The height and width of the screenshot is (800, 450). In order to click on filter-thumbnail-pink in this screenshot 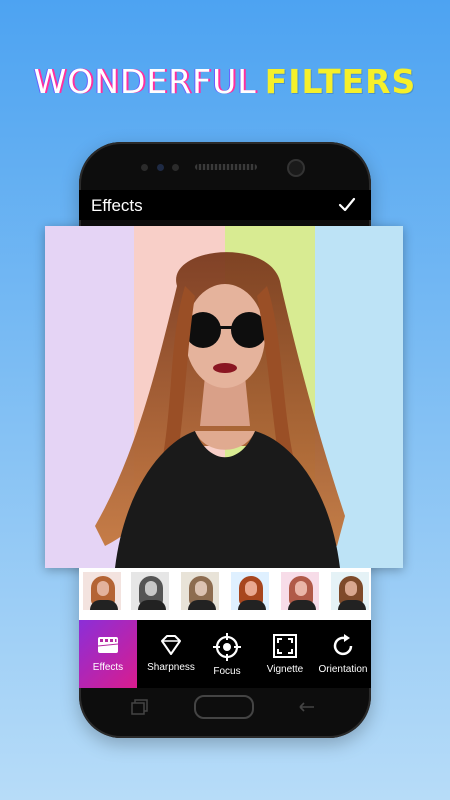, I will do `click(300, 591)`.